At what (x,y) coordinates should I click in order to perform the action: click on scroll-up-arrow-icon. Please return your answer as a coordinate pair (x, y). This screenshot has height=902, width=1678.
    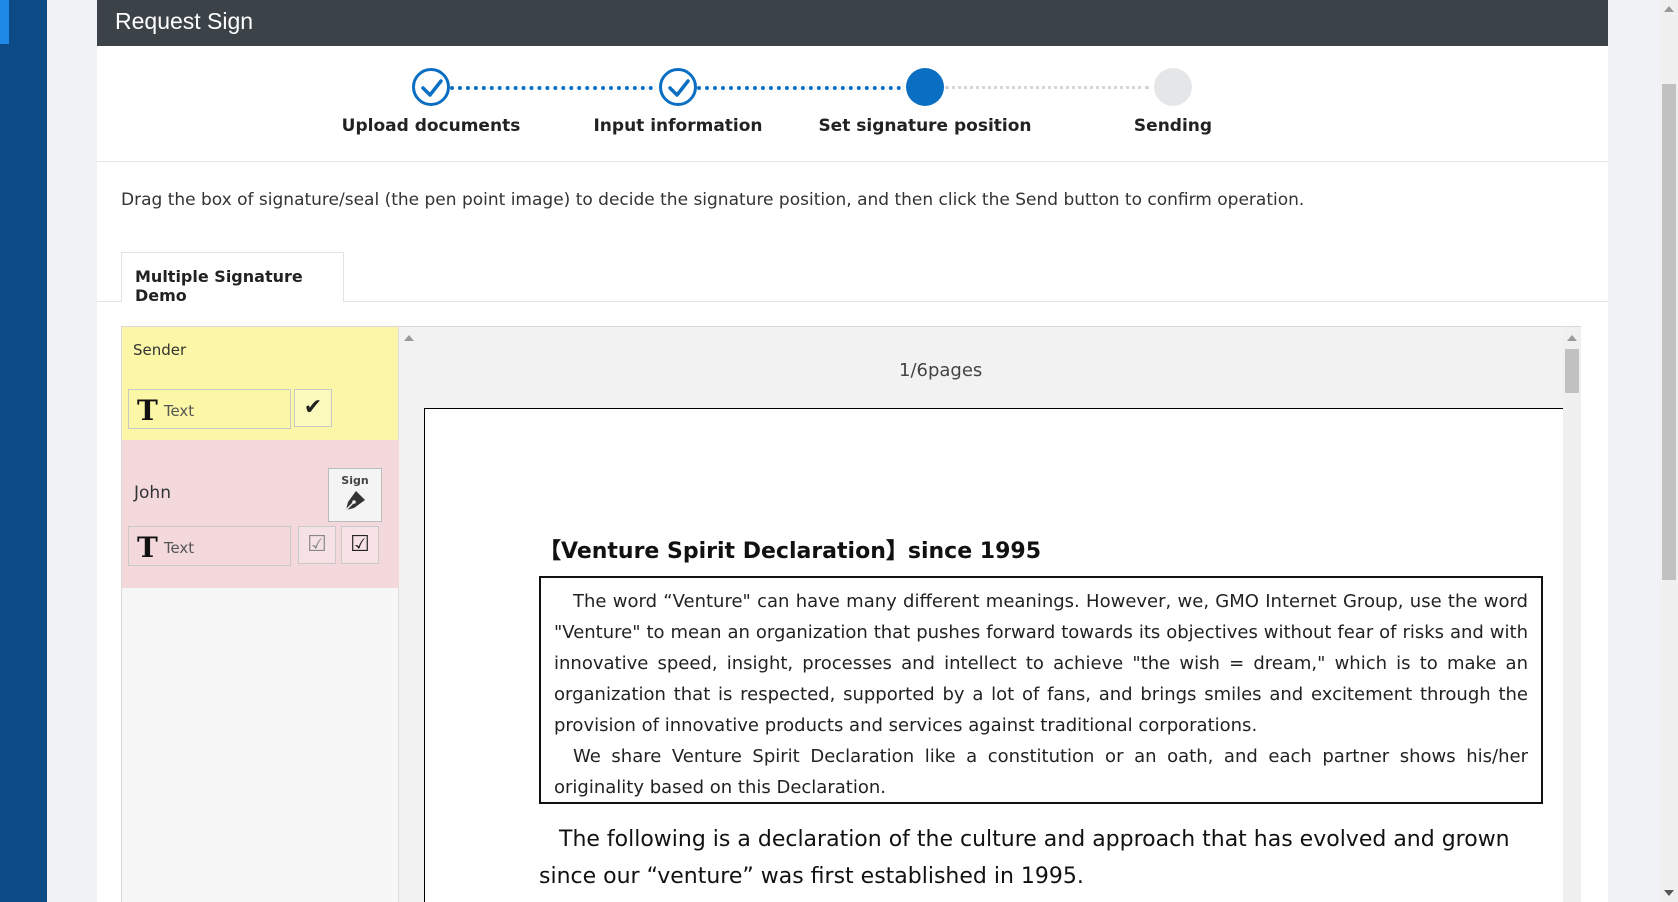
    Looking at the image, I should click on (1669, 9).